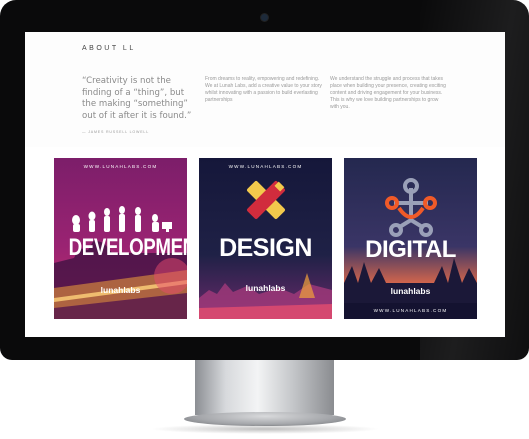 The height and width of the screenshot is (439, 529). I want to click on tile-development: WWW.LUNAHLABS.COM DEVELOPMENT lunahlabs, so click(120, 238).